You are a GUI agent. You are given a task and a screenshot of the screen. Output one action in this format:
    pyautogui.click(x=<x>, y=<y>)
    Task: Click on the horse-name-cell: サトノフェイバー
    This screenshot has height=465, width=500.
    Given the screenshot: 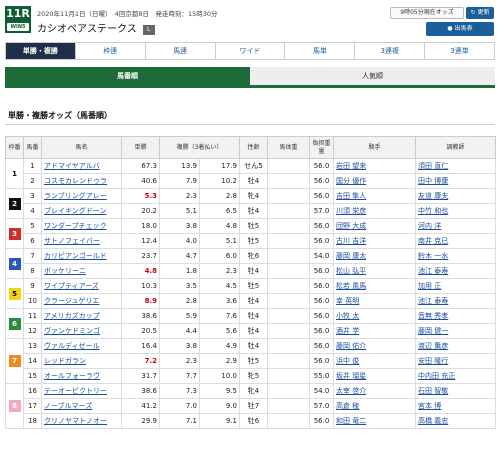 What is the action you would take?
    pyautogui.click(x=81, y=241)
    